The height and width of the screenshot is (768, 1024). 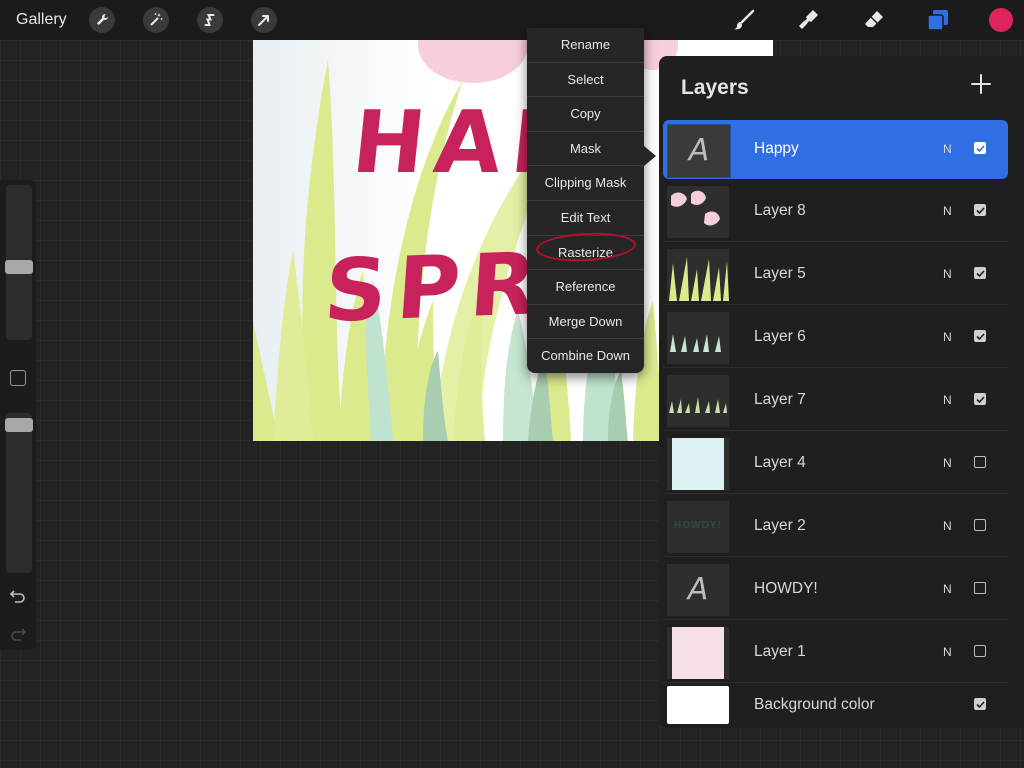 What do you see at coordinates (512, 20) in the screenshot?
I see `top-toolbar: Gallery` at bounding box center [512, 20].